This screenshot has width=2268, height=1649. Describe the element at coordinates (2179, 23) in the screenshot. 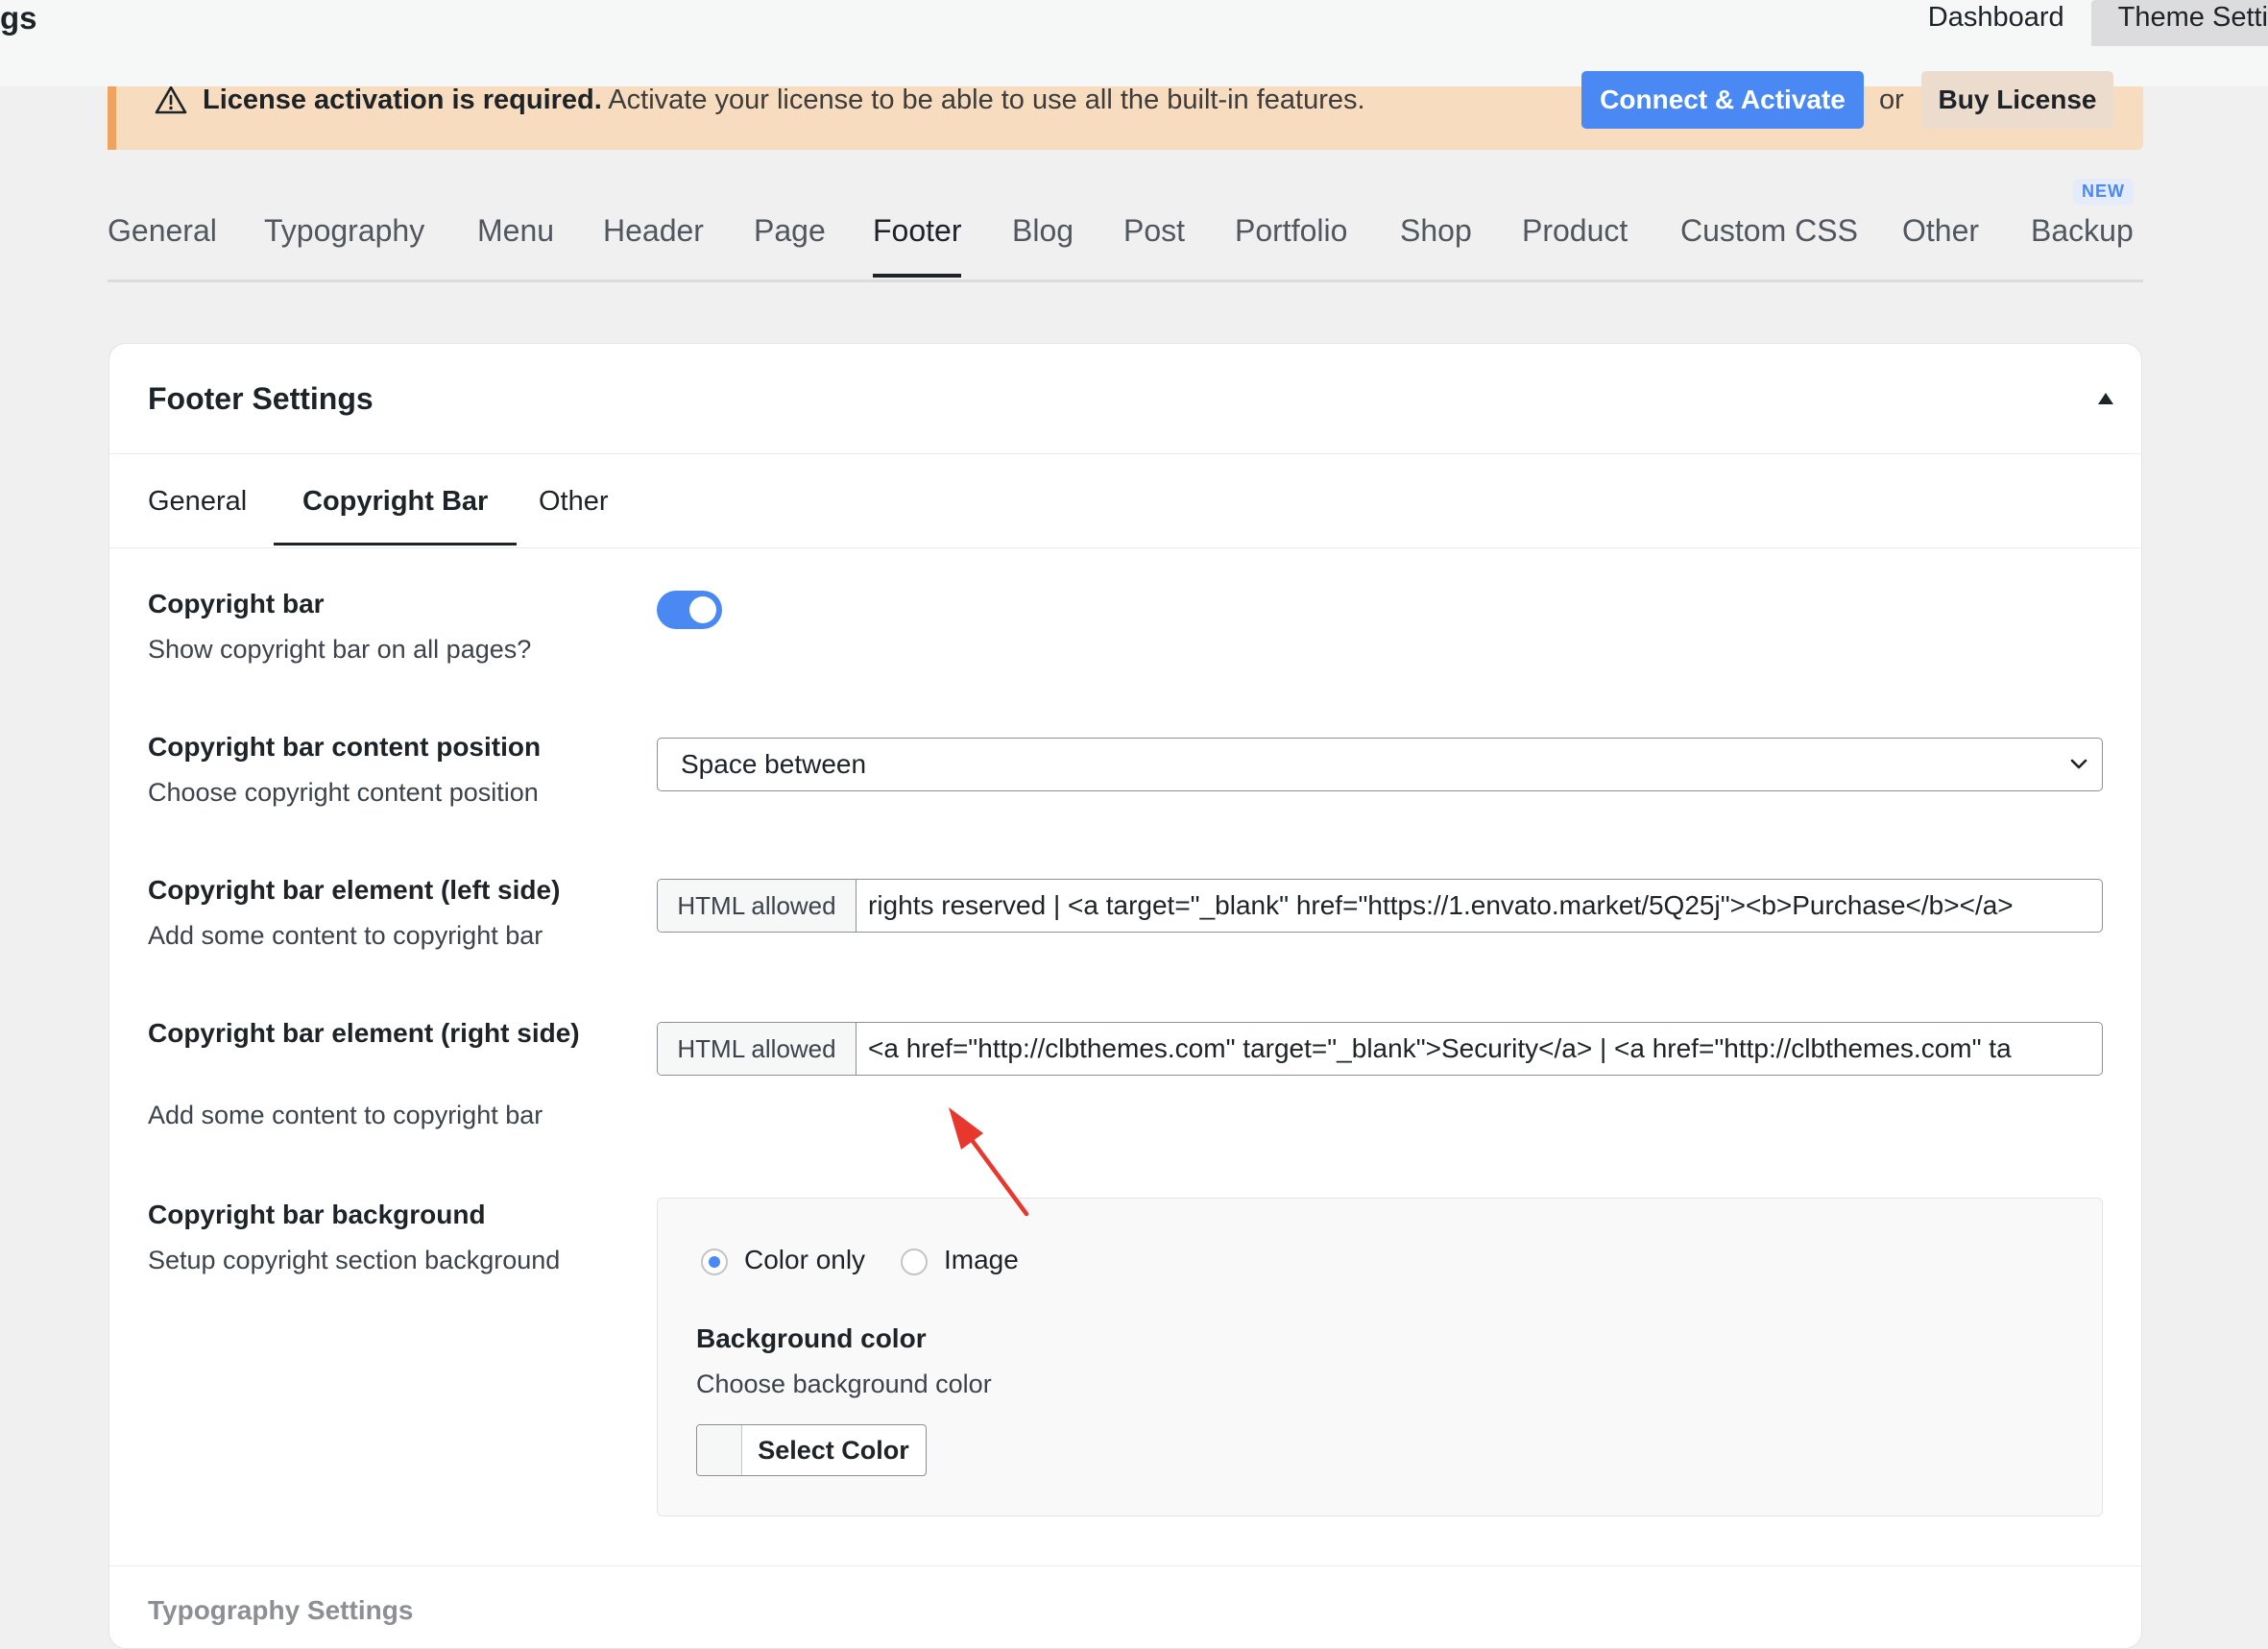

I see `top-tab-theme-settings: Theme Setti` at that location.